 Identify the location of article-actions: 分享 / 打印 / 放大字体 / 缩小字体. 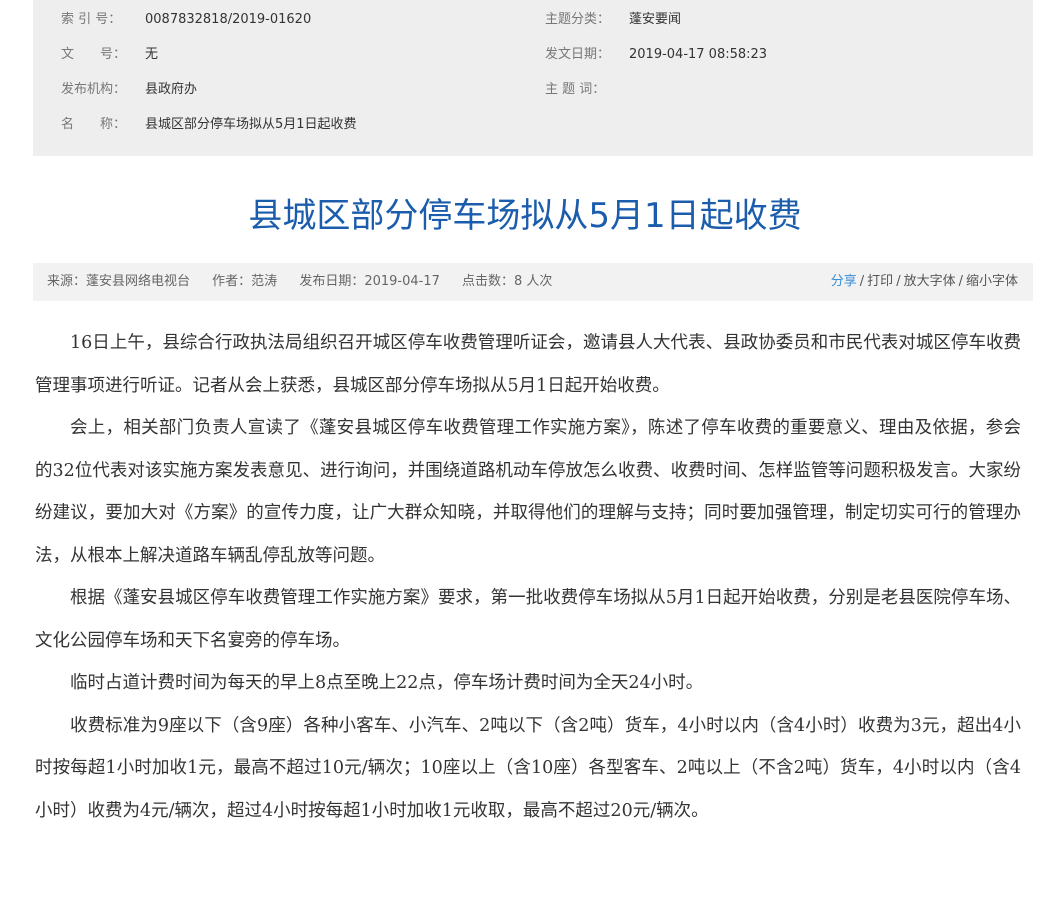
(924, 282).